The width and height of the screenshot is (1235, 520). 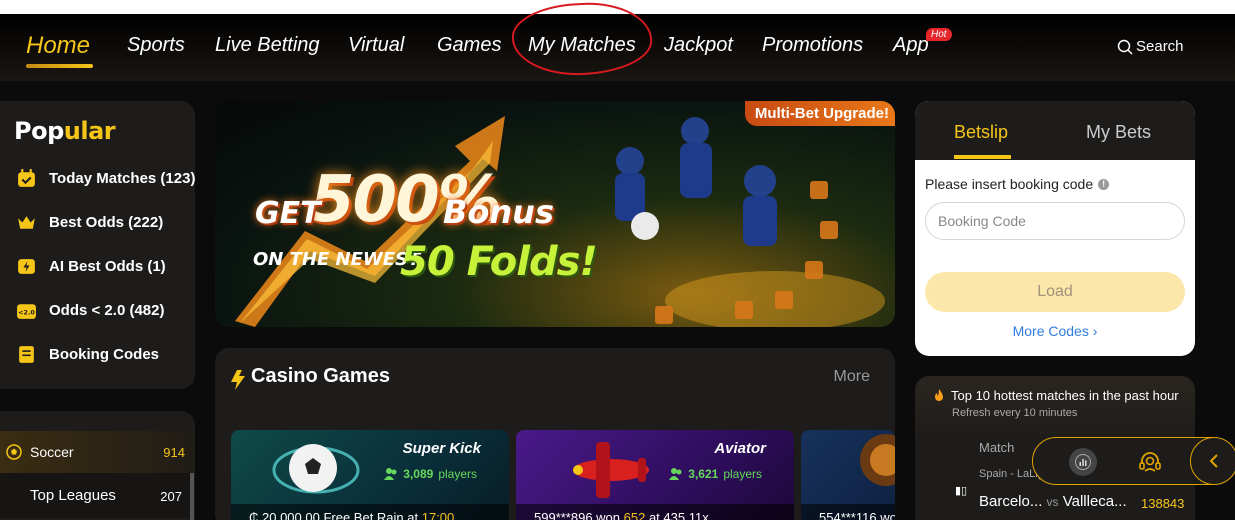 I want to click on nav-live-betting: Live Betting, so click(x=267, y=45).